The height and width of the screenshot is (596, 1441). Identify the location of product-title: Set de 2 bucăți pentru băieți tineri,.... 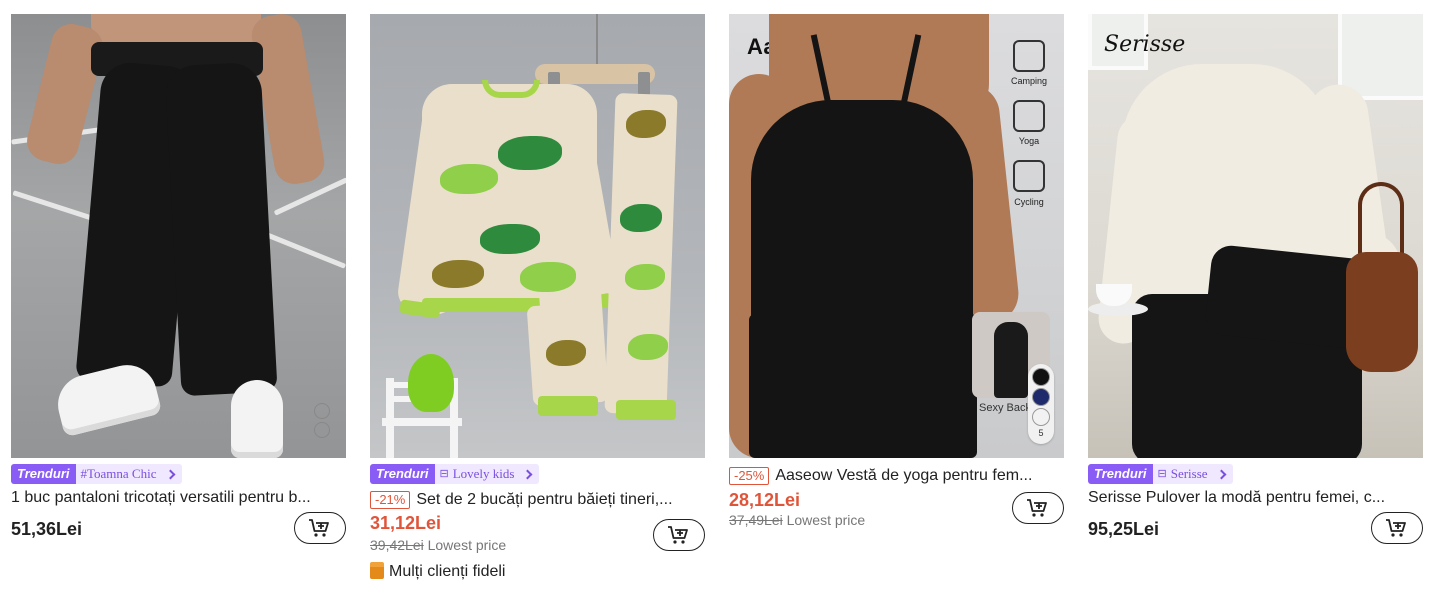
(560, 499).